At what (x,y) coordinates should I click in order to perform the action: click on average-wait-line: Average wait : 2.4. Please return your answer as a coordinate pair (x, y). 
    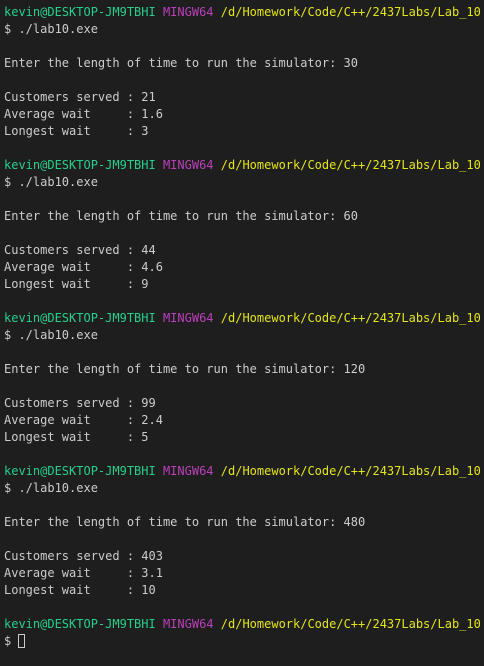
    Looking at the image, I should click on (83, 420).